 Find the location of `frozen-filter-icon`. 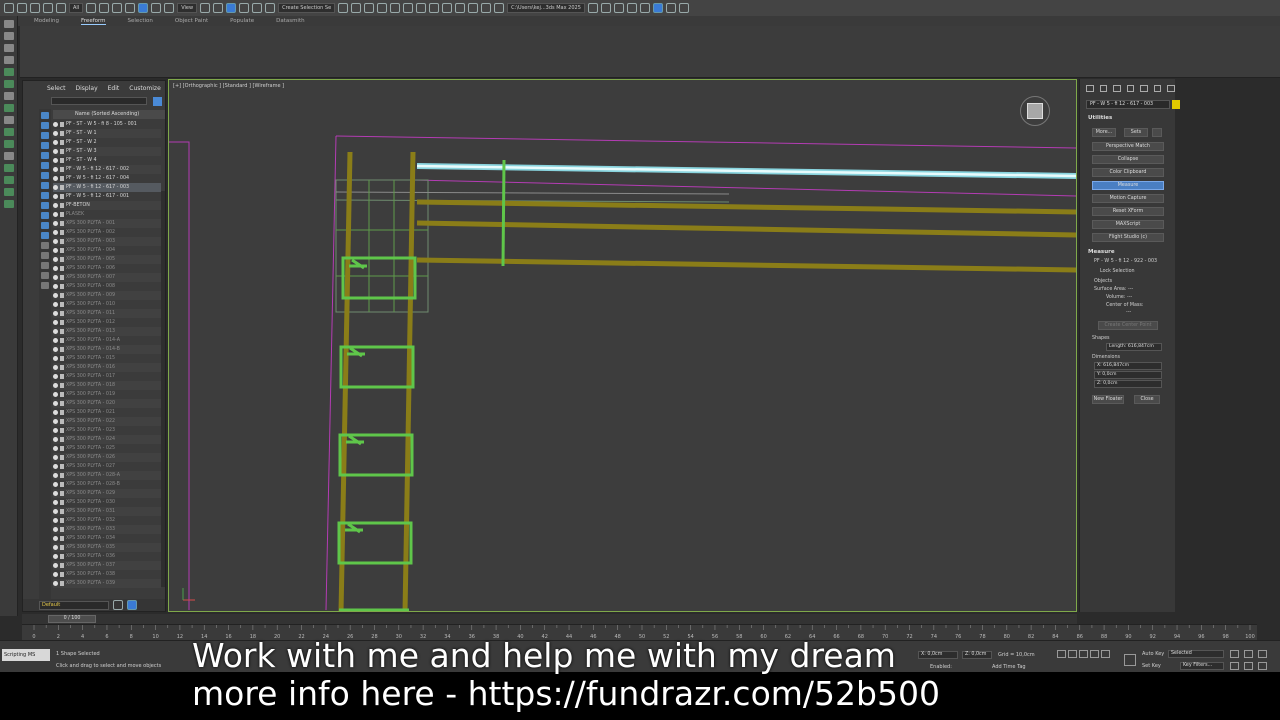

frozen-filter-icon is located at coordinates (45, 225).